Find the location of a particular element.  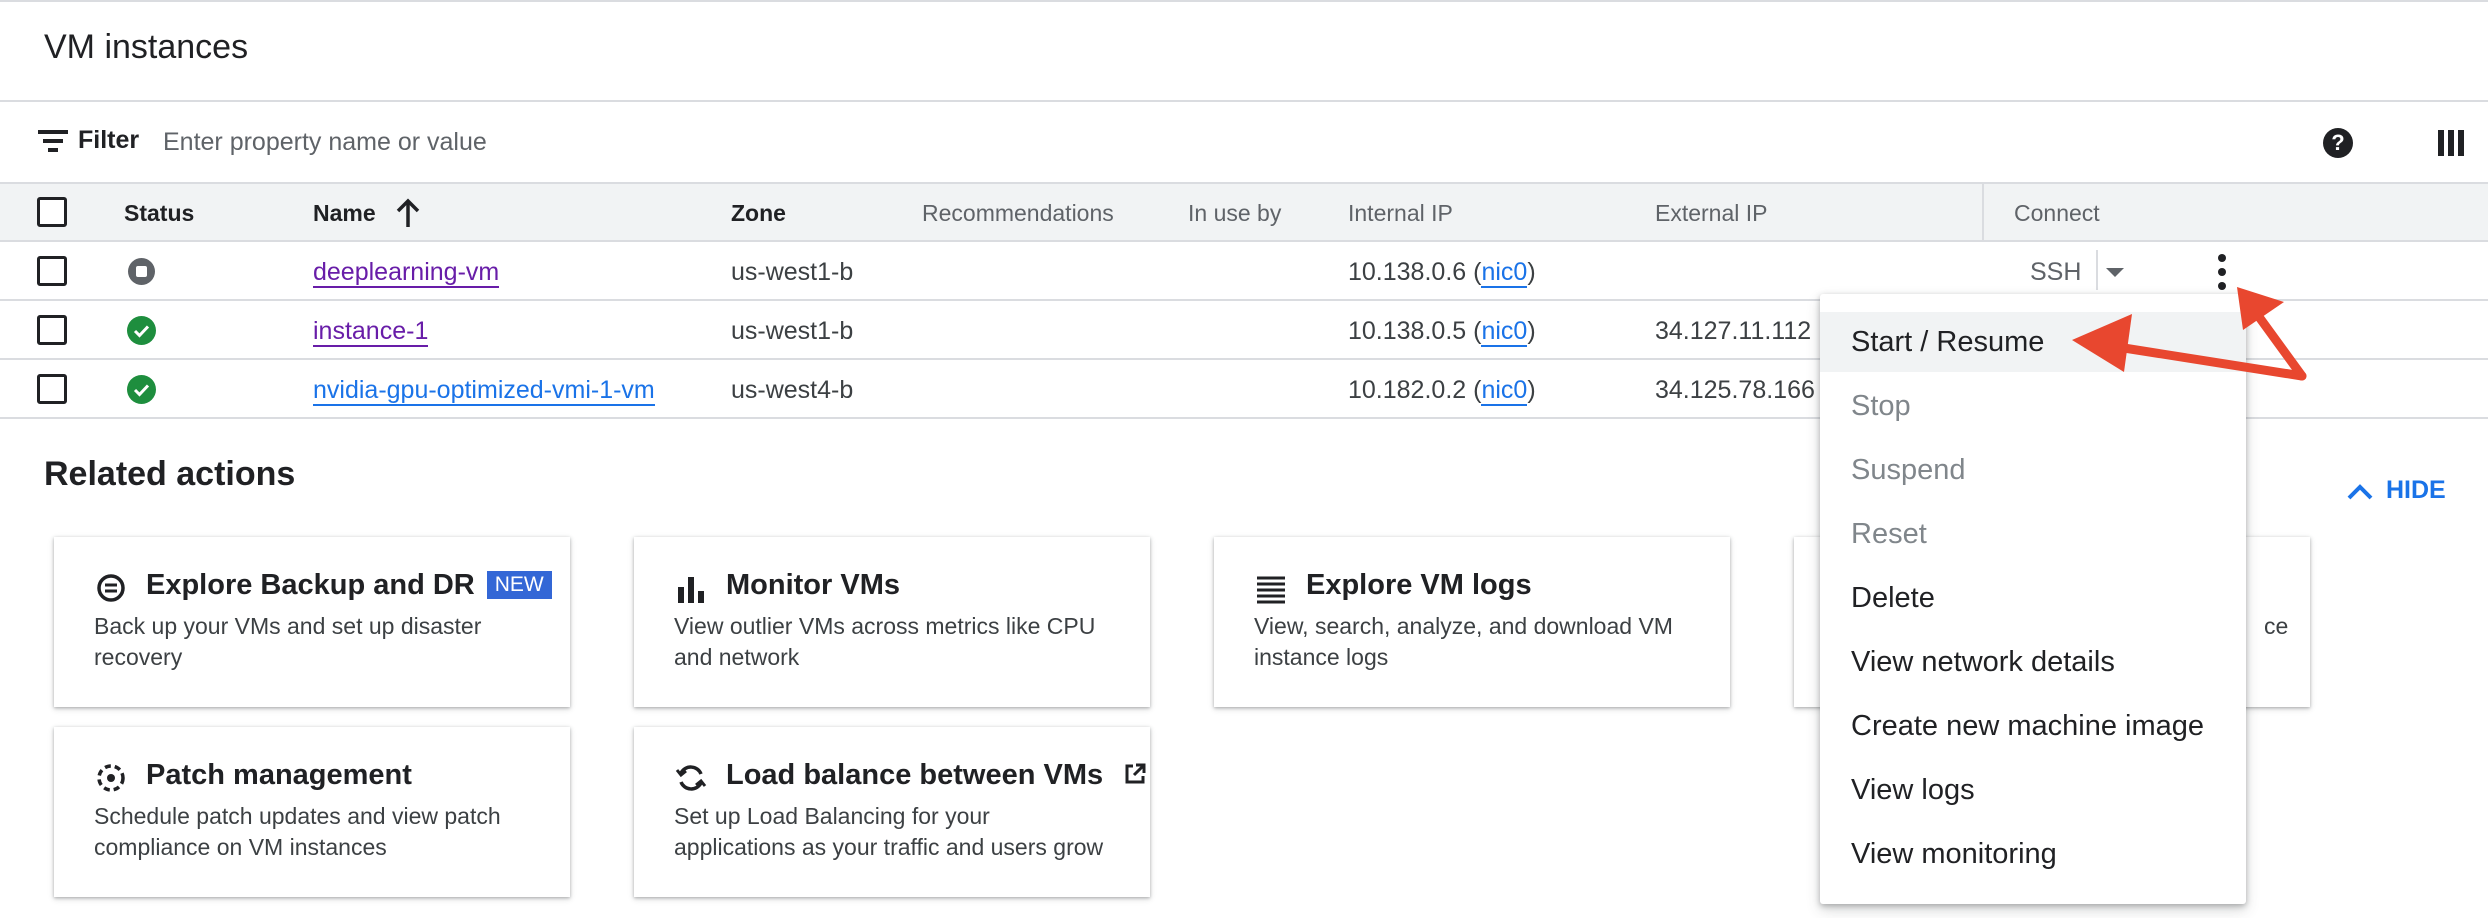

card-title: Monitor VMs is located at coordinates (813, 585).